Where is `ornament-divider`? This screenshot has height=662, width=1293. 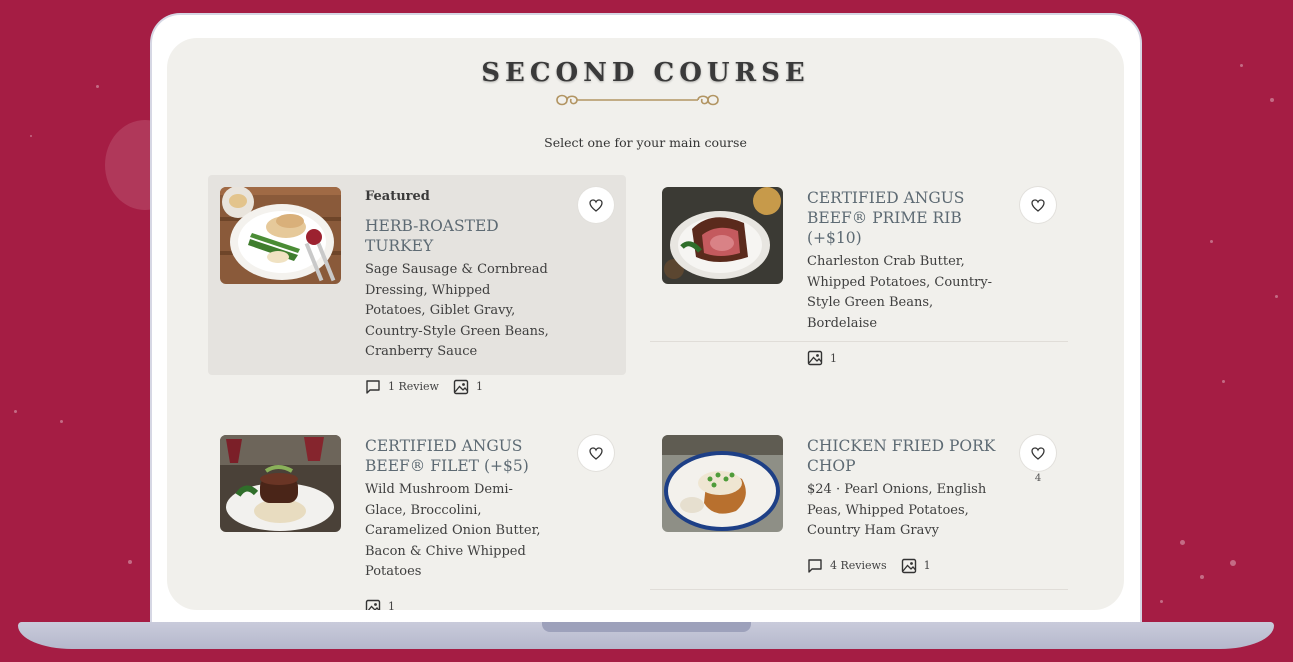
ornament-divider is located at coordinates (637, 100).